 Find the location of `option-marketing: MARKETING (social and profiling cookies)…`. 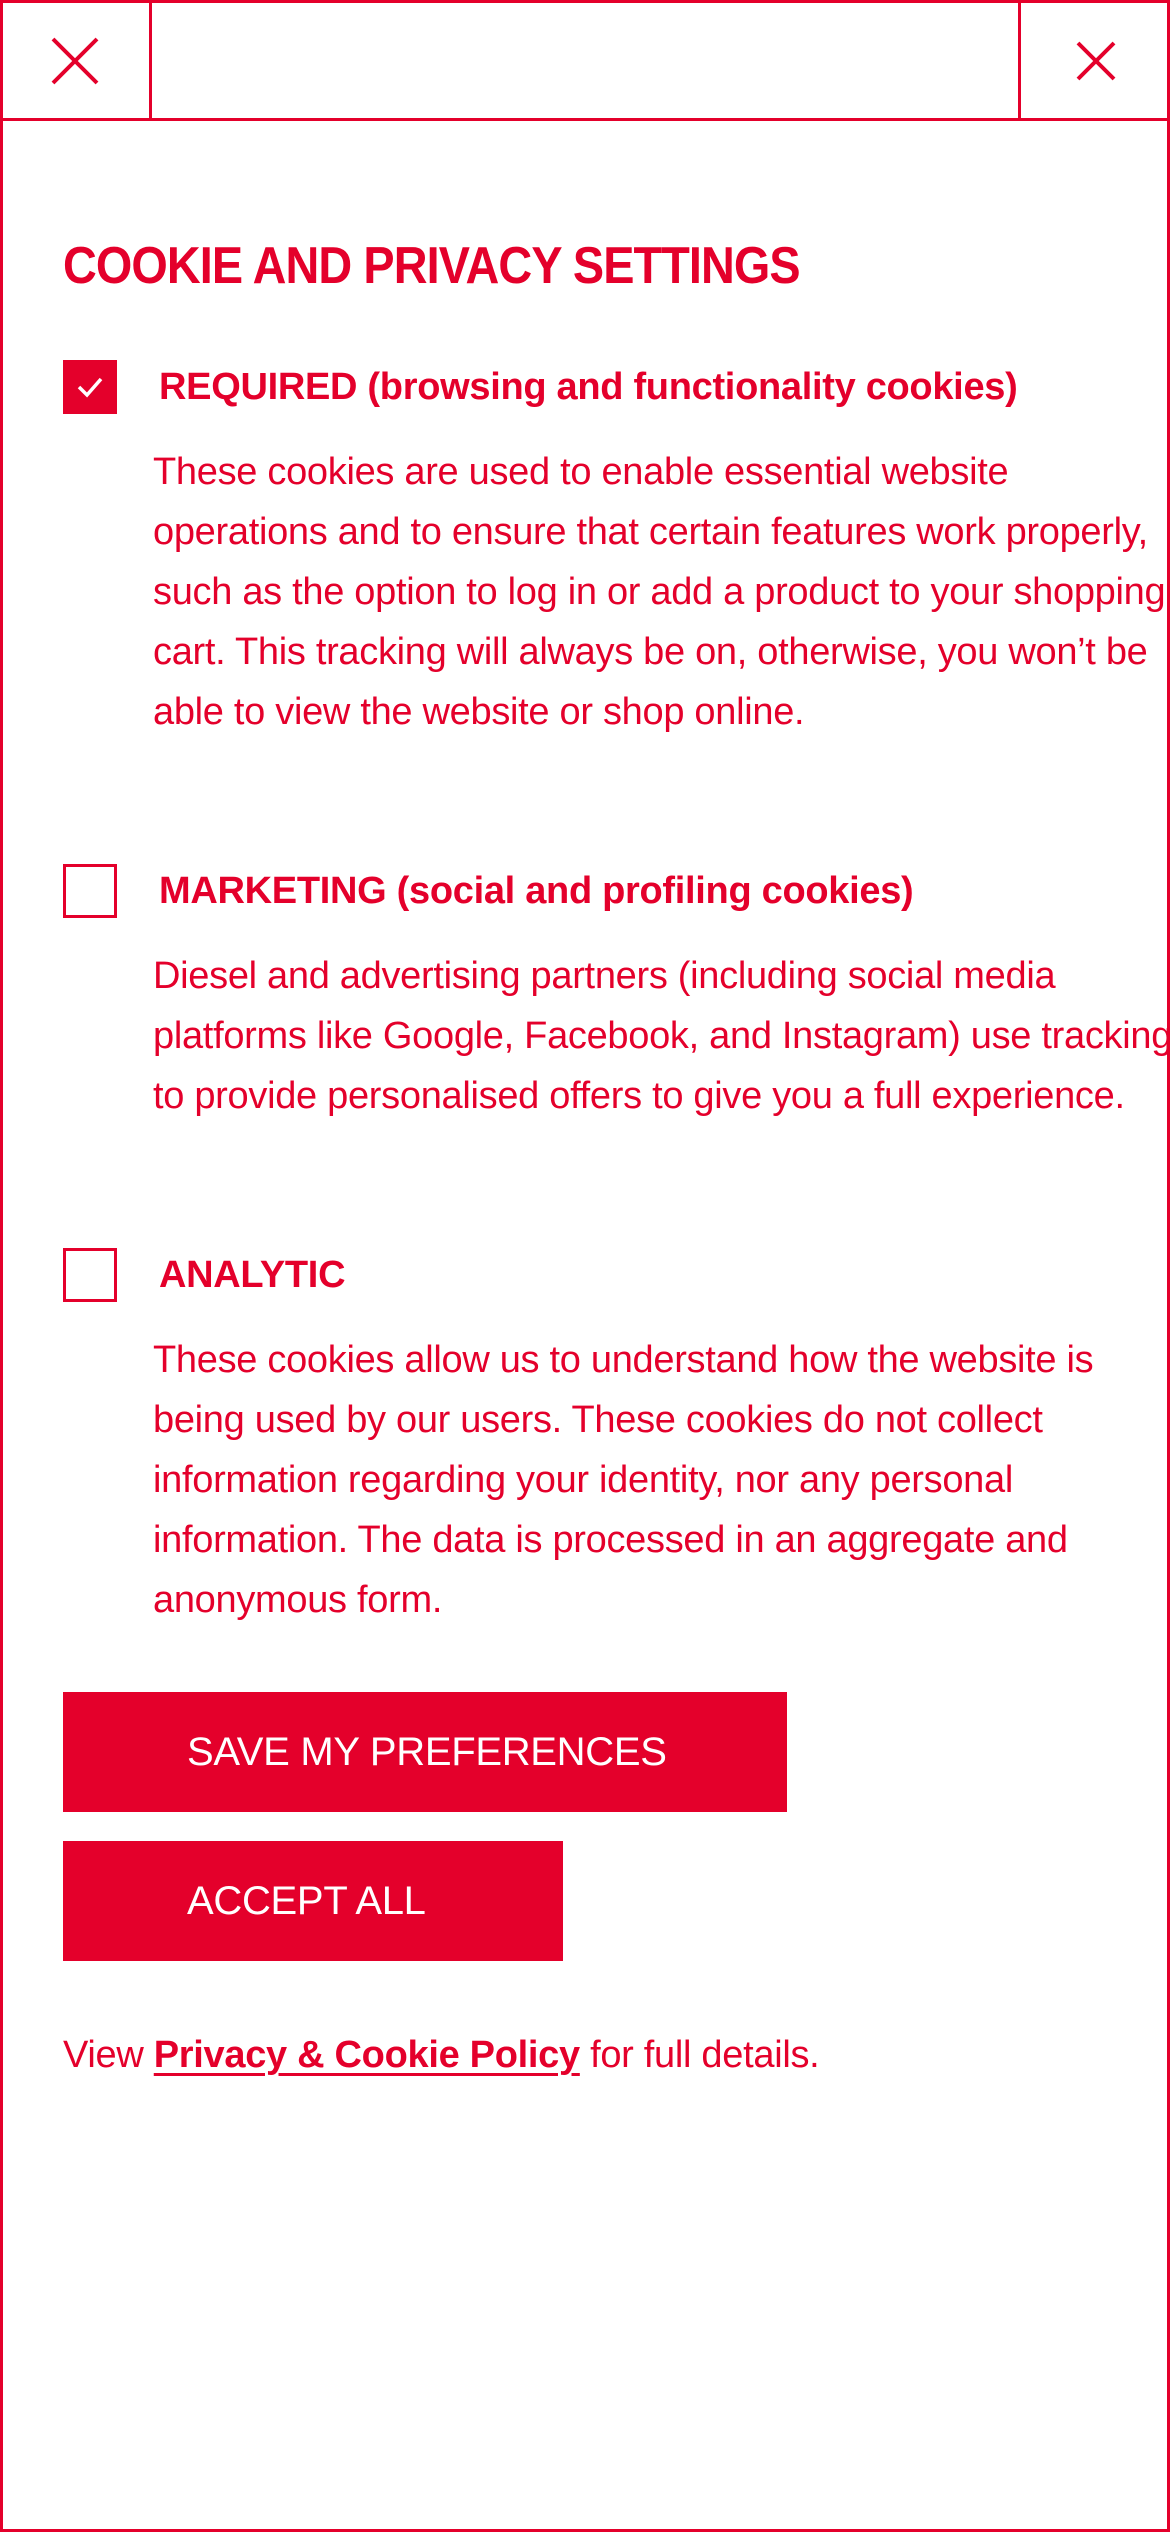

option-marketing: MARKETING (social and profiling cookies)… is located at coordinates (616, 995).